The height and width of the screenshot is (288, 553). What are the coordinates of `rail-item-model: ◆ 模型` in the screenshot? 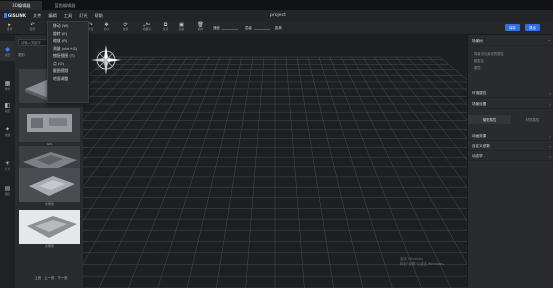 It's located at (7, 51).